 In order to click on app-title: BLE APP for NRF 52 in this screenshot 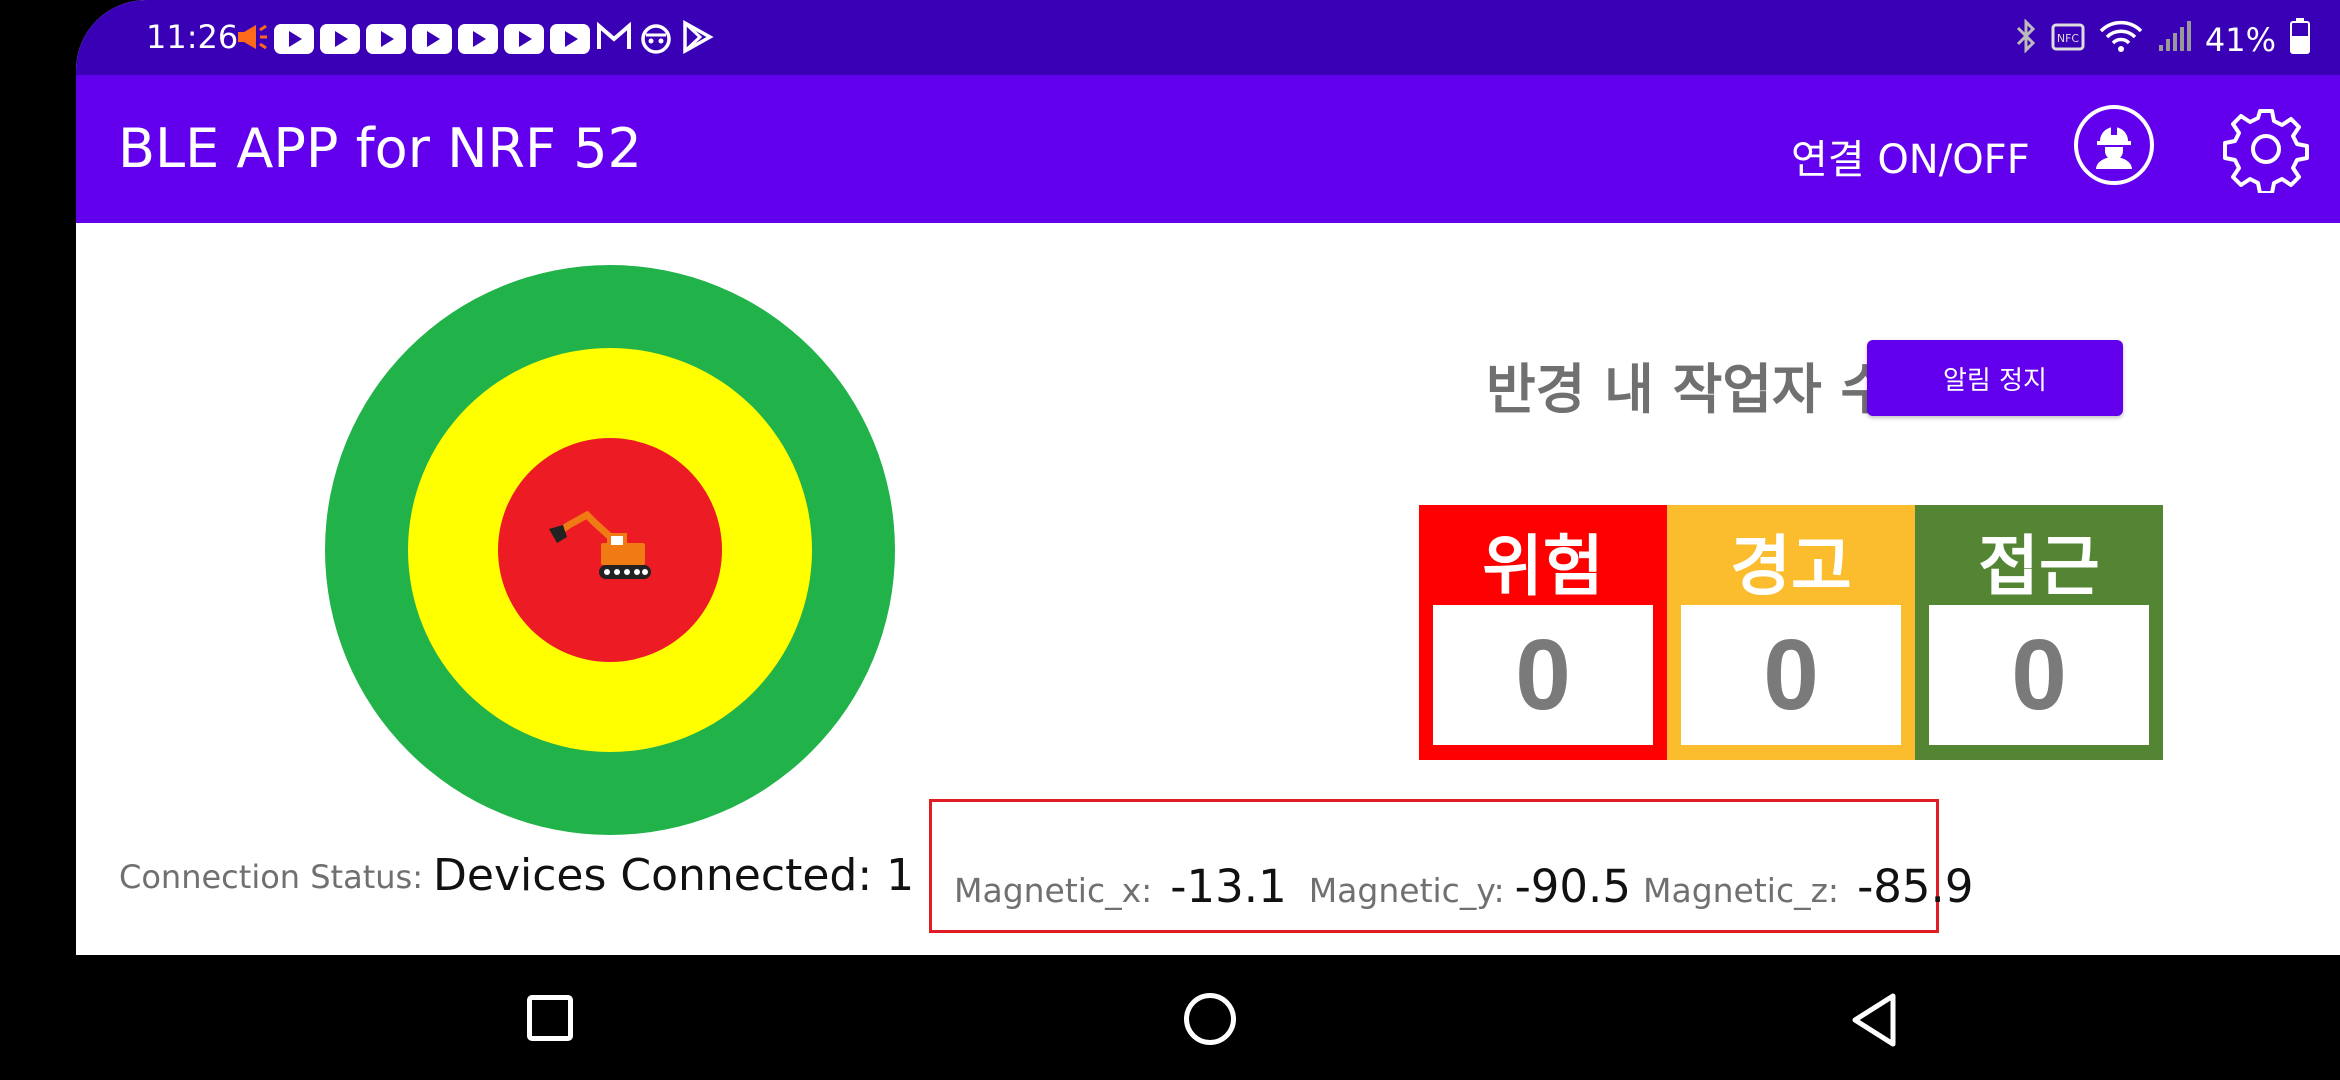, I will do `click(380, 148)`.